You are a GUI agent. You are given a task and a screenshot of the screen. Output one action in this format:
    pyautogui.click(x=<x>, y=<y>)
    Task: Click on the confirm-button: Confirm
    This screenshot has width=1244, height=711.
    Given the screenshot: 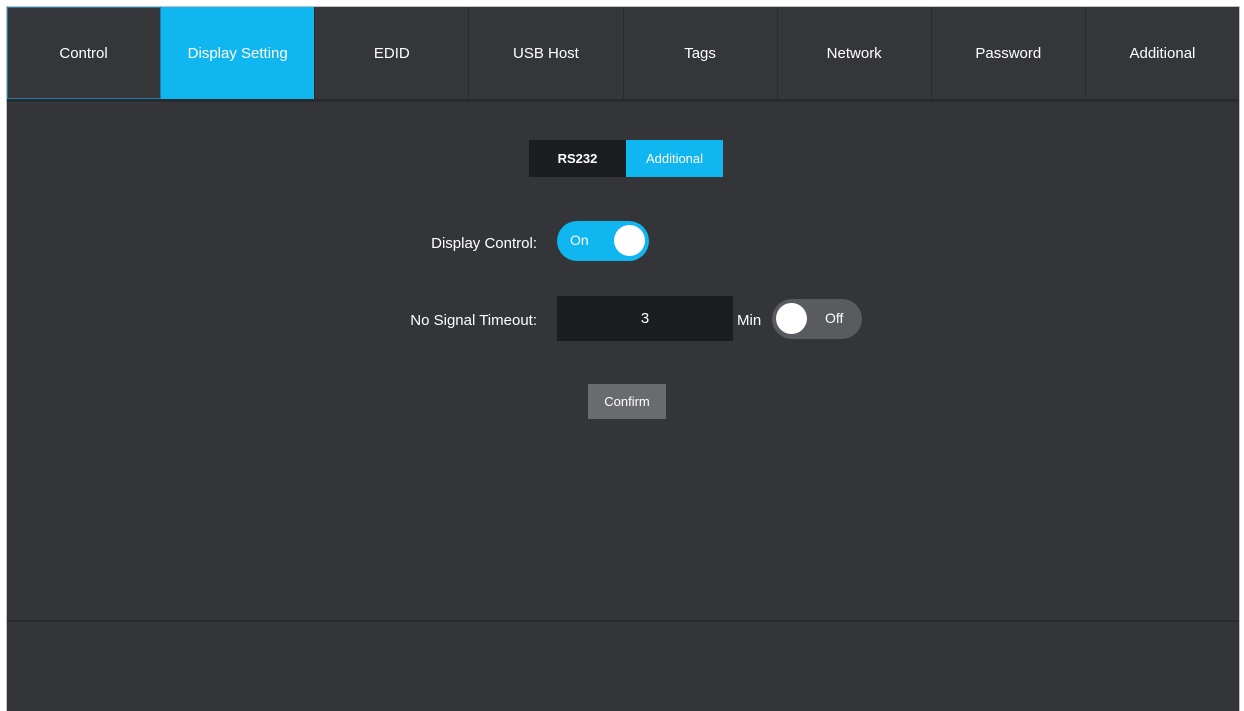 What is the action you would take?
    pyautogui.click(x=627, y=401)
    